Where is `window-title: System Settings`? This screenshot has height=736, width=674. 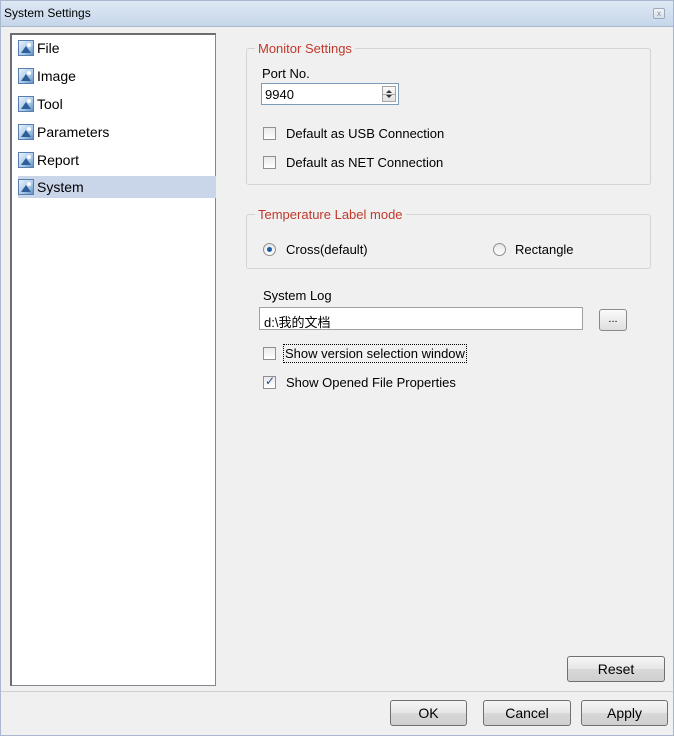 window-title: System Settings is located at coordinates (47, 13).